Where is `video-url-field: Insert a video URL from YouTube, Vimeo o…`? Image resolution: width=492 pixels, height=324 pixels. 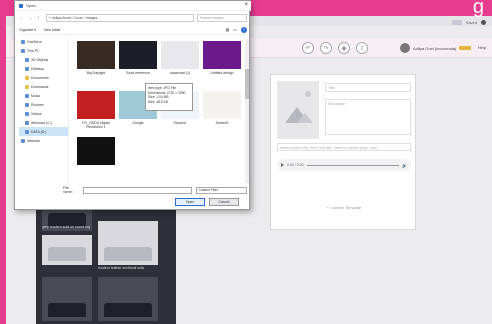 video-url-field: Insert a video URL from YouTube, Vimeo o… is located at coordinates (344, 147).